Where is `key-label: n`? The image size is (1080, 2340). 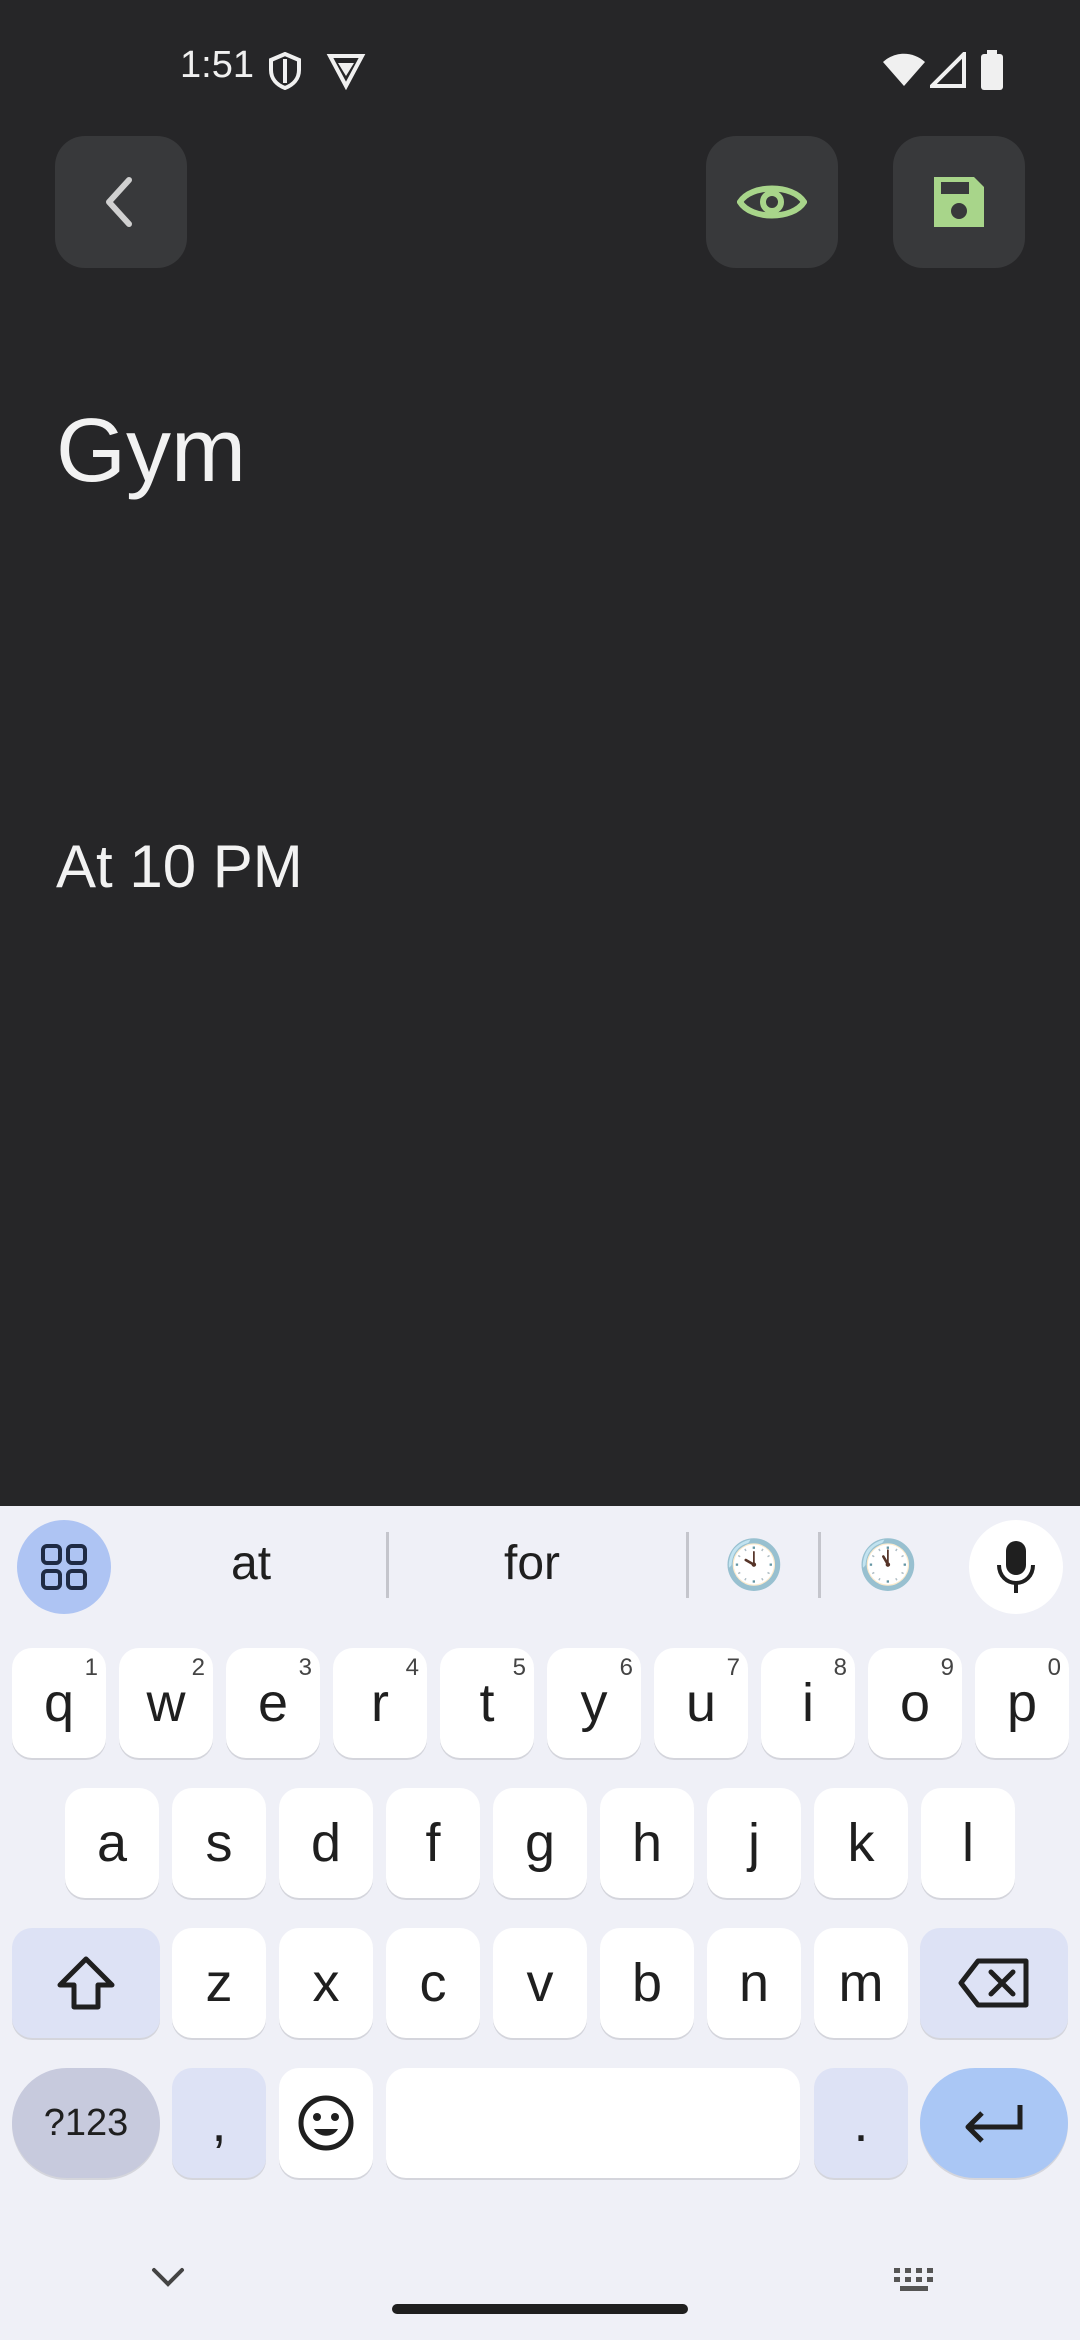 key-label: n is located at coordinates (754, 1983).